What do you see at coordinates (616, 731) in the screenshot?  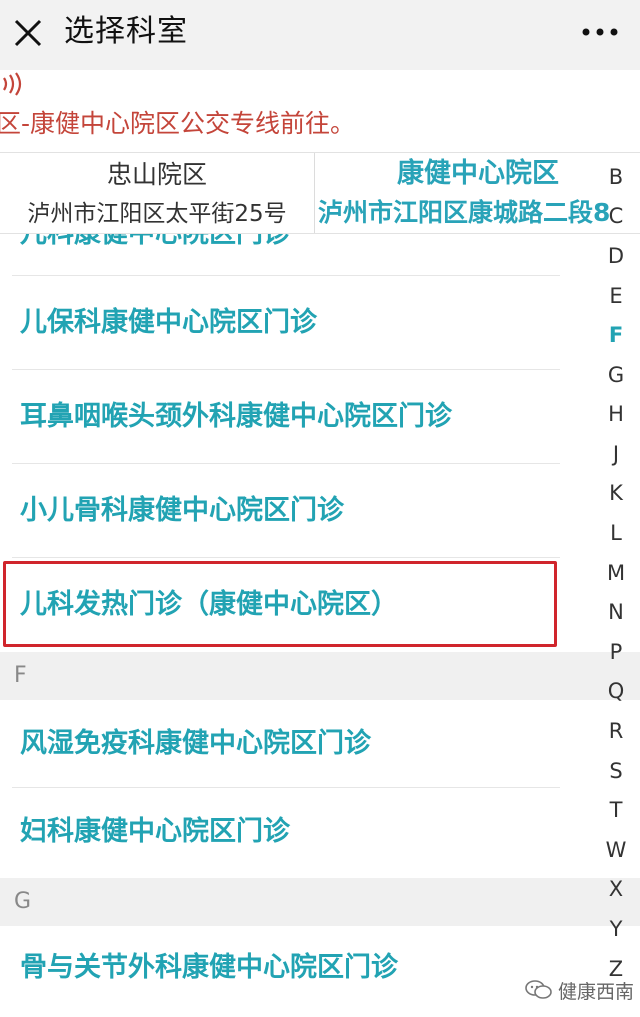 I see `index-letter: R` at bounding box center [616, 731].